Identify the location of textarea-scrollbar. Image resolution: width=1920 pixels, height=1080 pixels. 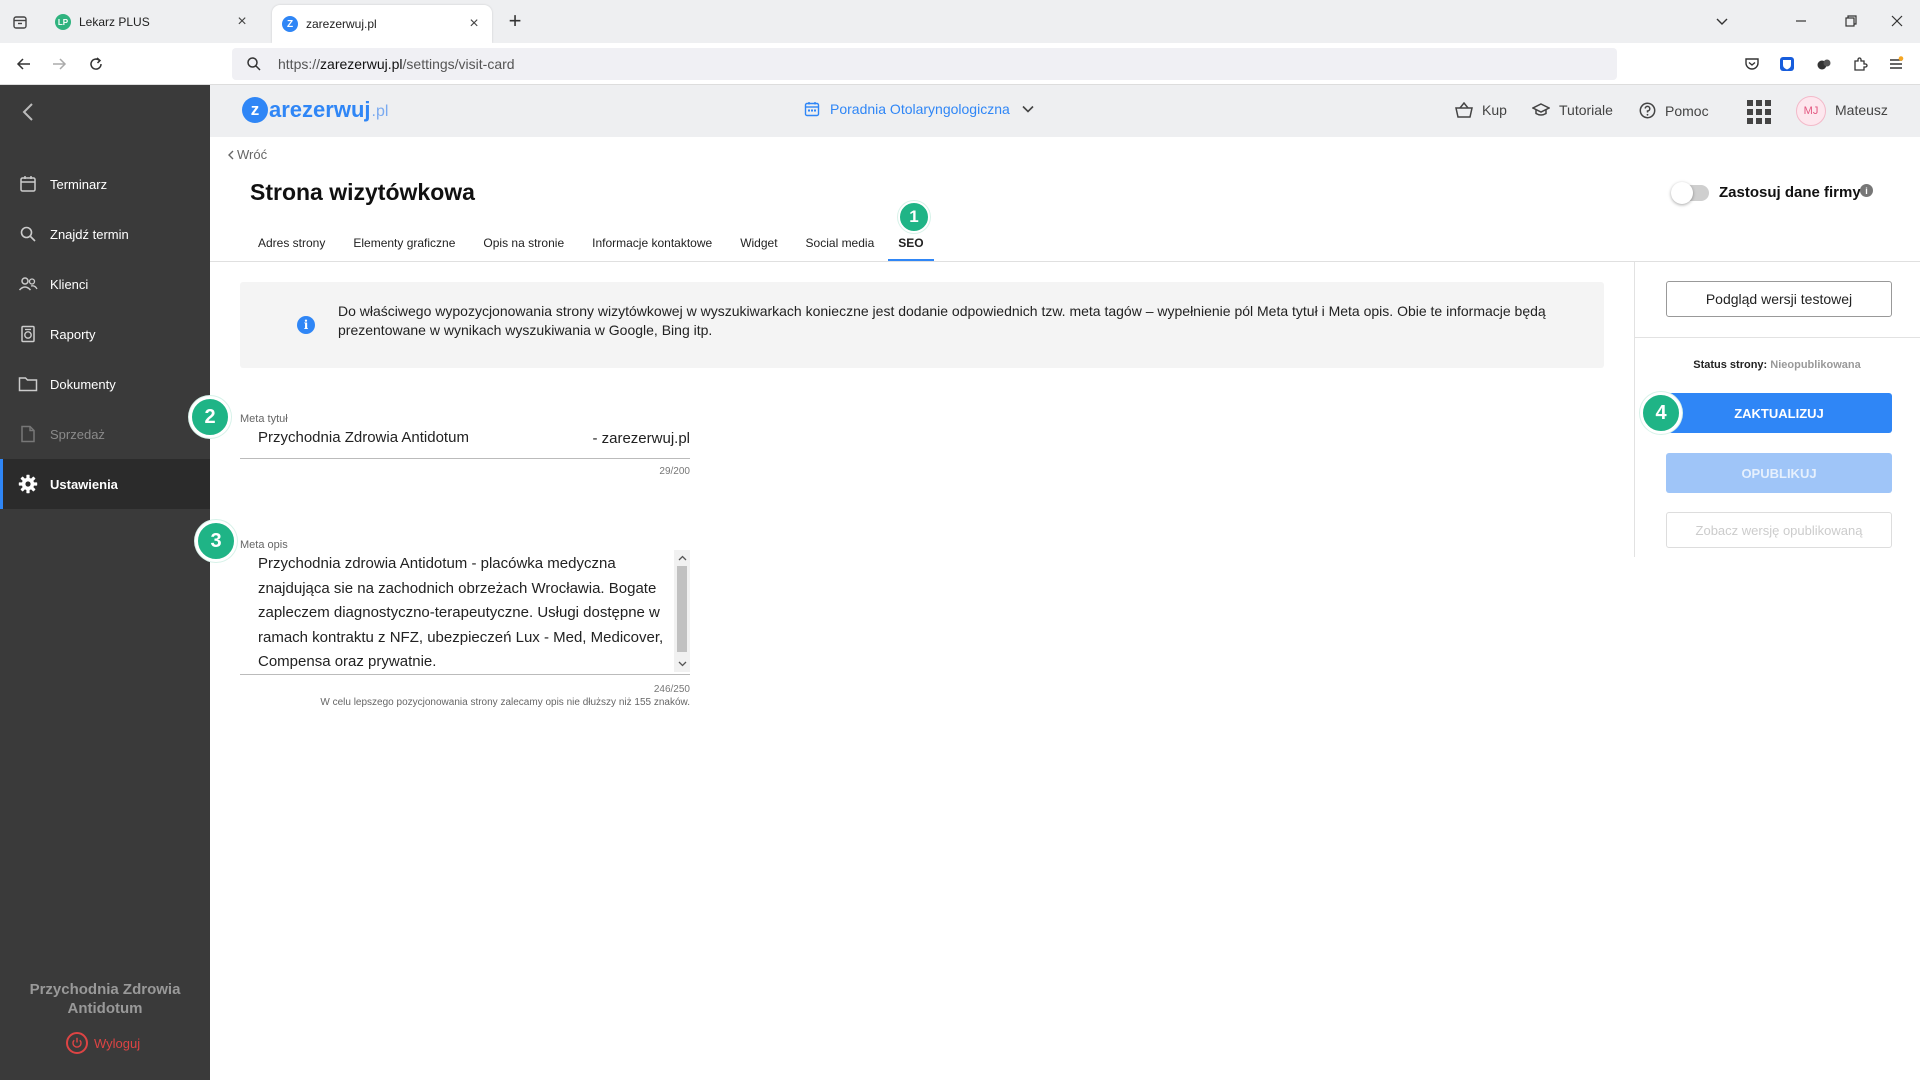
(682, 611).